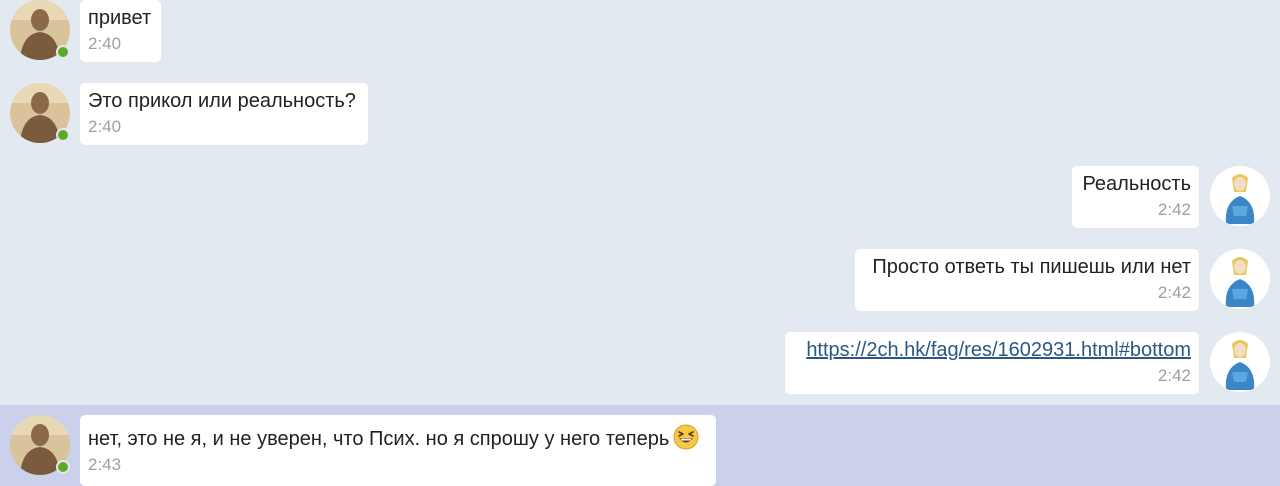 This screenshot has width=1280, height=486. What do you see at coordinates (1136, 184) in the screenshot?
I see `message-text: Реальность` at bounding box center [1136, 184].